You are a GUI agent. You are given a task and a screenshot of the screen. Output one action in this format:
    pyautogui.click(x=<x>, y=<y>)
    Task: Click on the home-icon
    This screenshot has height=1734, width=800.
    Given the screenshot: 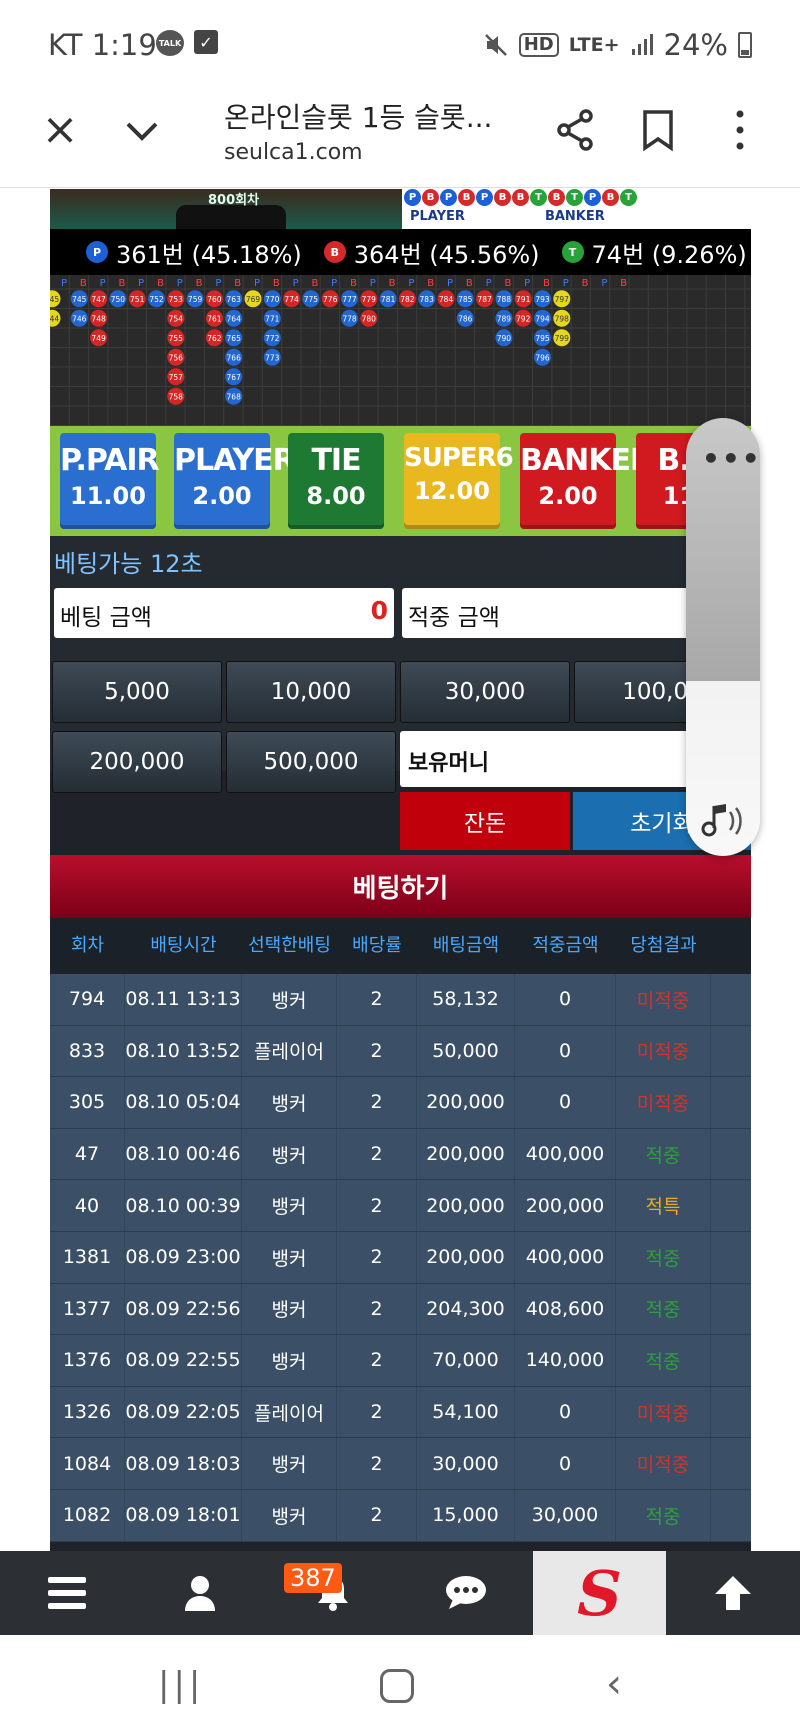 What is the action you would take?
    pyautogui.click(x=397, y=1686)
    